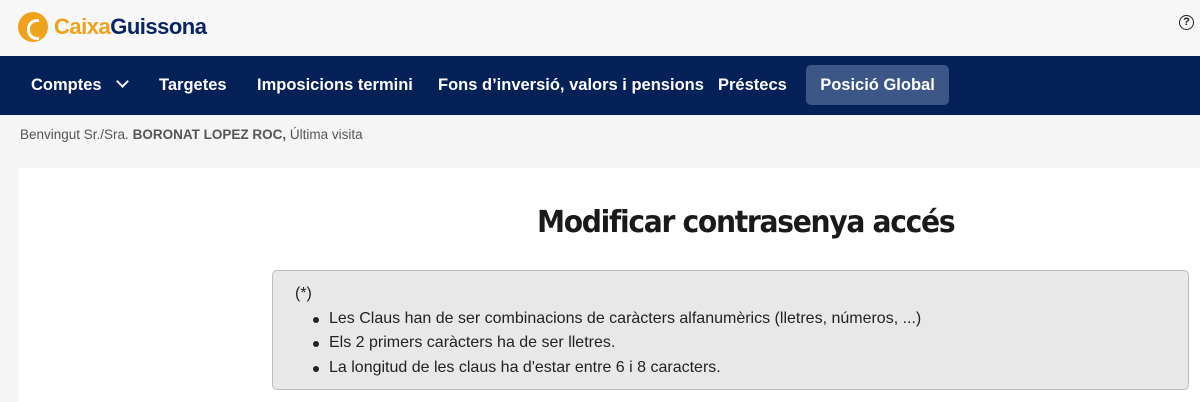 Image resolution: width=1200 pixels, height=402 pixels. I want to click on welcome-prefix: Benvingut Sr./Sra., so click(74, 134).